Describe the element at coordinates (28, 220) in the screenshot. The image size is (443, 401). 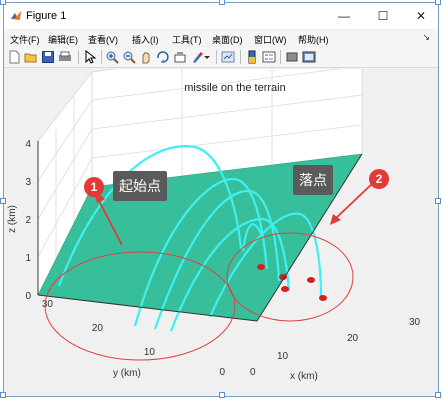
I see `z-tick-label: 2` at that location.